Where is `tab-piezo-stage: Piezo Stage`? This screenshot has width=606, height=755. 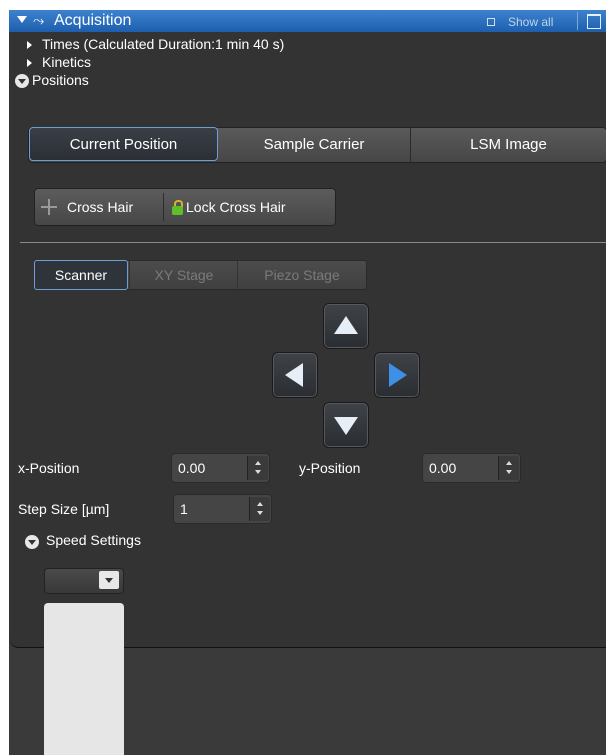 tab-piezo-stage: Piezo Stage is located at coordinates (301, 275).